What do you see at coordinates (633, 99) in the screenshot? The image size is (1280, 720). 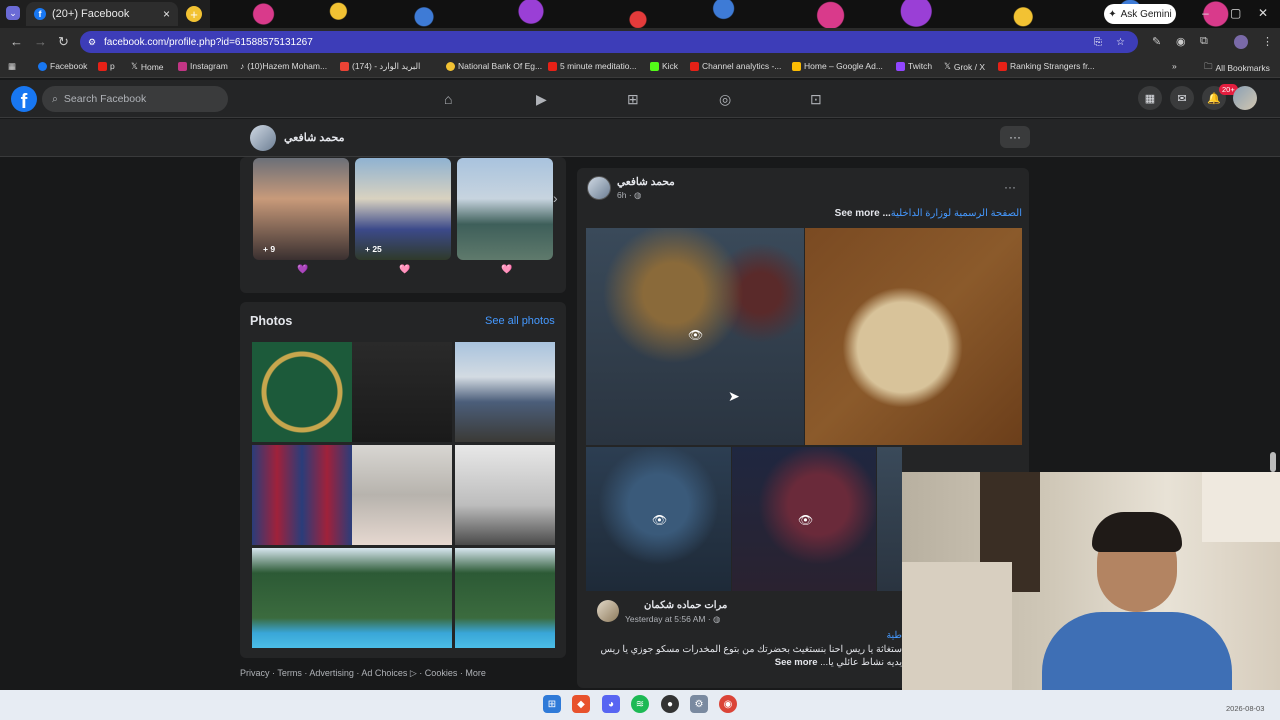 I see `marketplace-icon: ⊞` at bounding box center [633, 99].